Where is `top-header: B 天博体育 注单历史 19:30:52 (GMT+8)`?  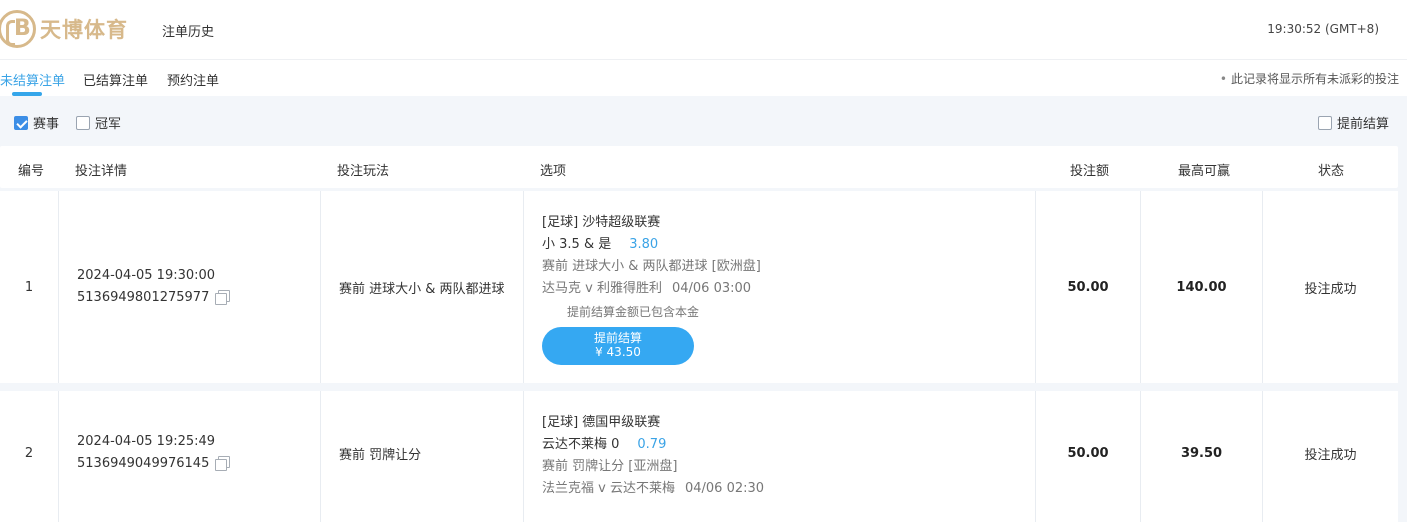
top-header: B 天博体育 注单历史 19:30:52 (GMT+8) is located at coordinates (703, 30).